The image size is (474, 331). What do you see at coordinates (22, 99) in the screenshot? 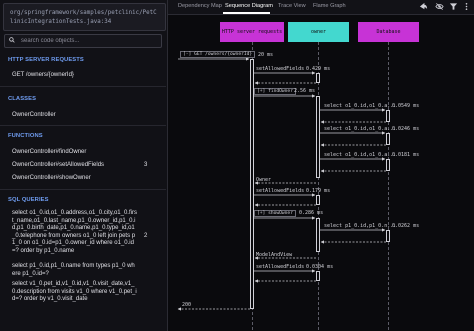
I see `section-title-classes: CLASSES` at bounding box center [22, 99].